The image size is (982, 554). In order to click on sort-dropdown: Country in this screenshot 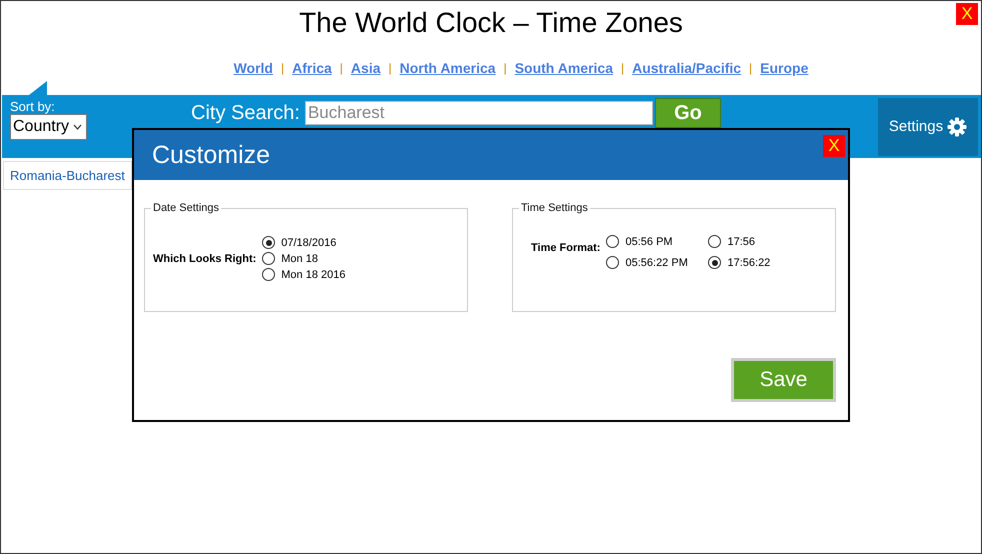, I will do `click(49, 127)`.